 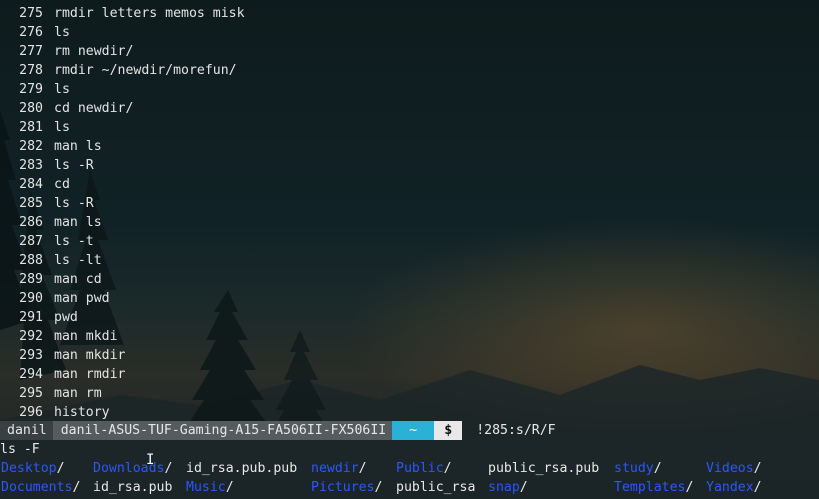 What do you see at coordinates (94, 51) in the screenshot?
I see `history-command: rm newdir/` at bounding box center [94, 51].